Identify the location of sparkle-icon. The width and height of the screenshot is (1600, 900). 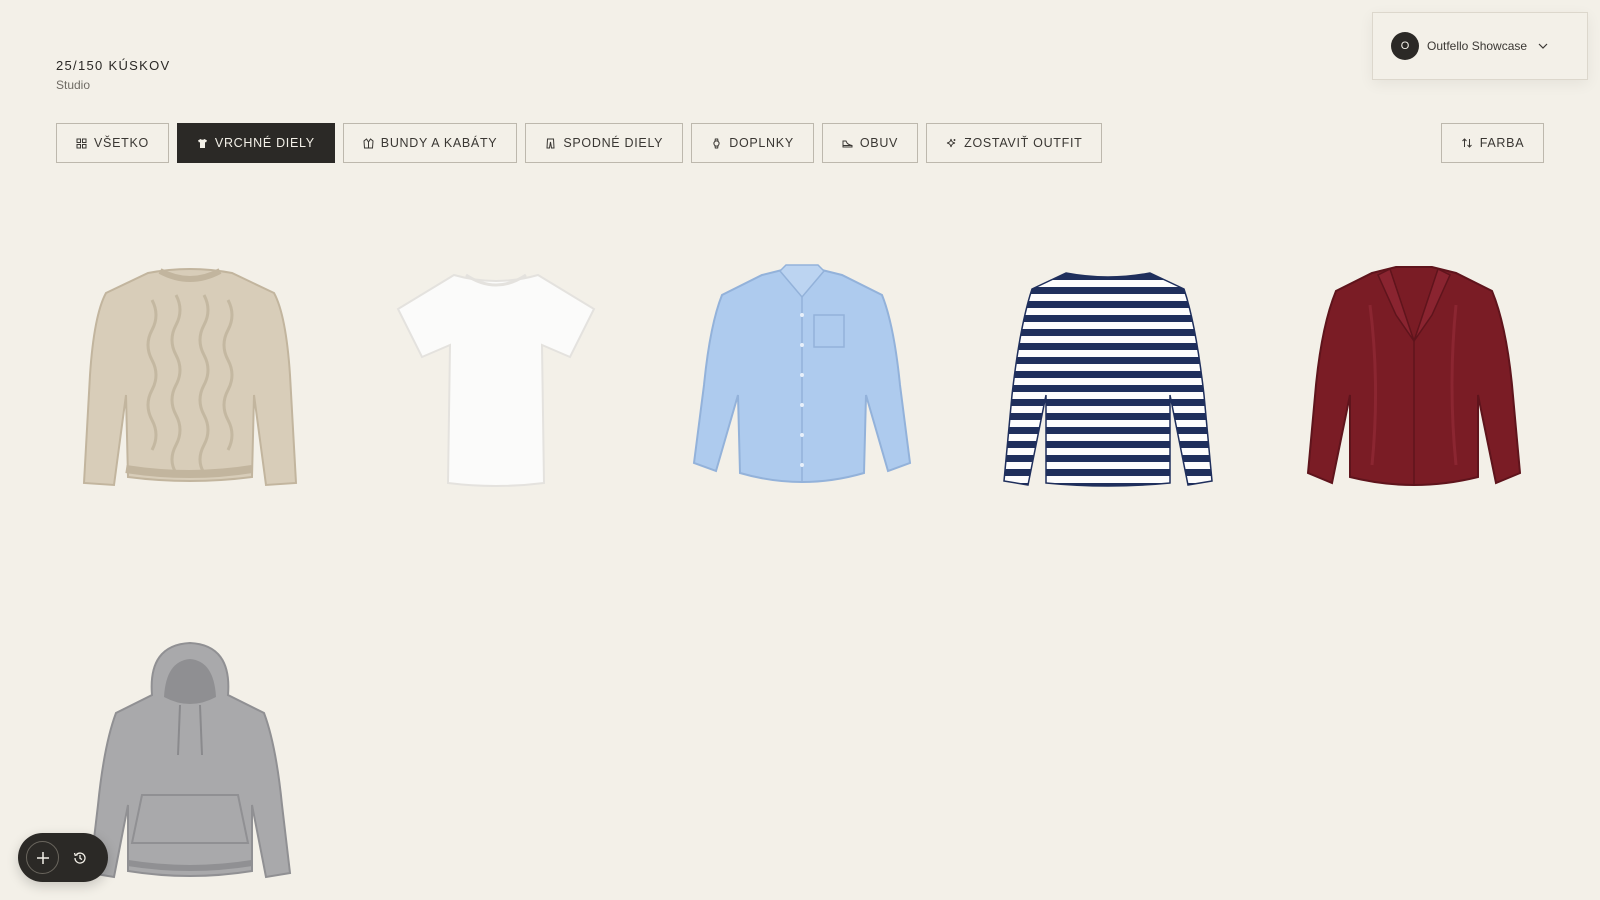
(951, 142).